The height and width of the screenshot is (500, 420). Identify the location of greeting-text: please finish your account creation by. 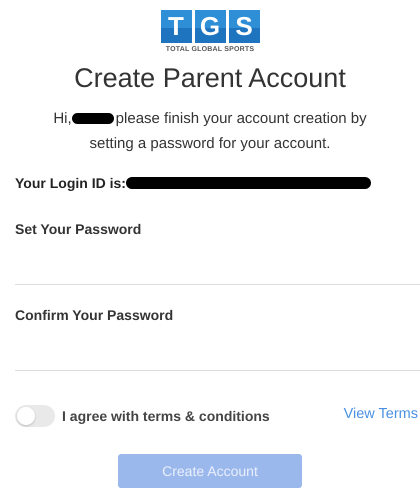
(241, 119).